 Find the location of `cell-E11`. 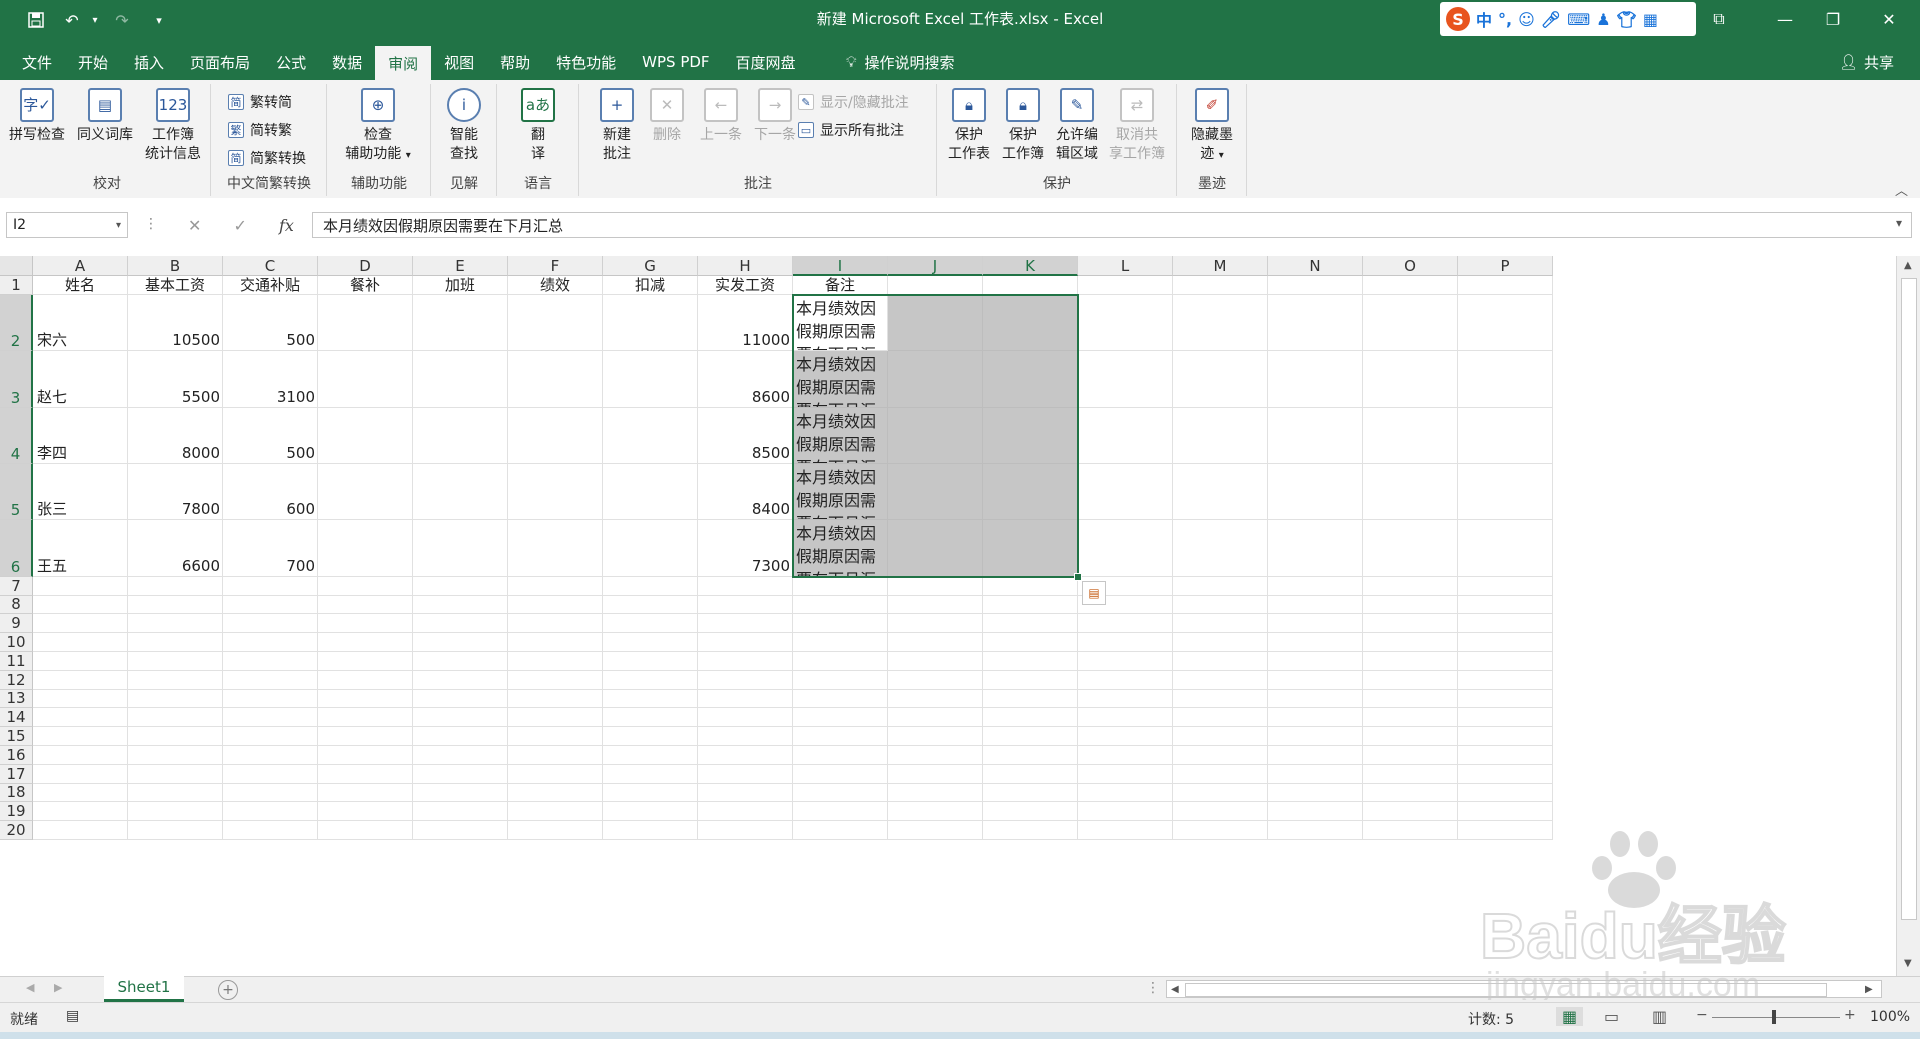

cell-E11 is located at coordinates (460, 661).